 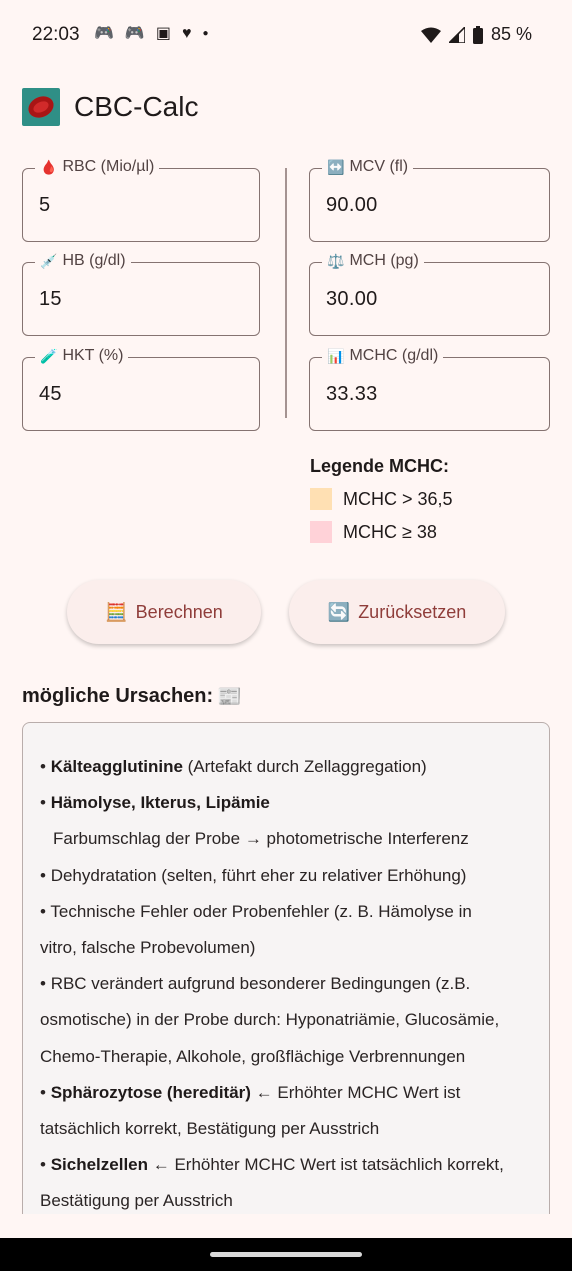 I want to click on left-right-arrow-icon: ↔️, so click(x=336, y=166).